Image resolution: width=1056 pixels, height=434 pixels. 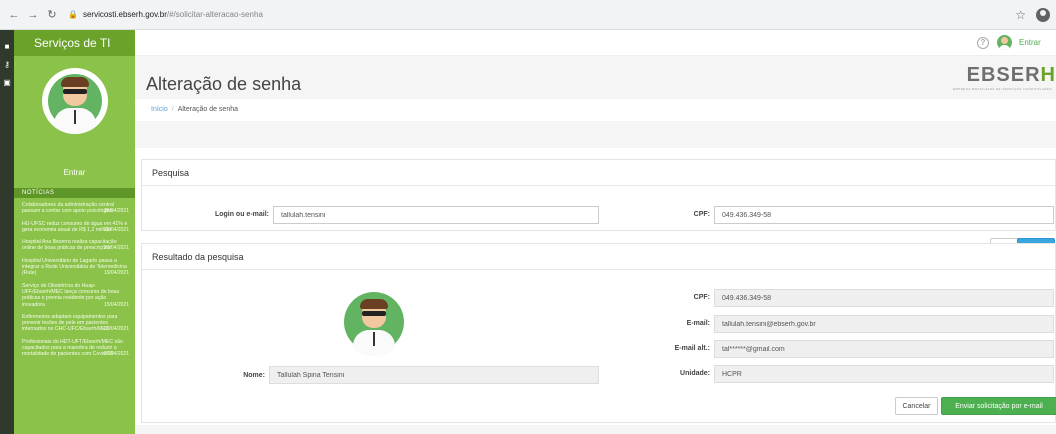 What do you see at coordinates (884, 349) in the screenshot?
I see `email-alt-field` at bounding box center [884, 349].